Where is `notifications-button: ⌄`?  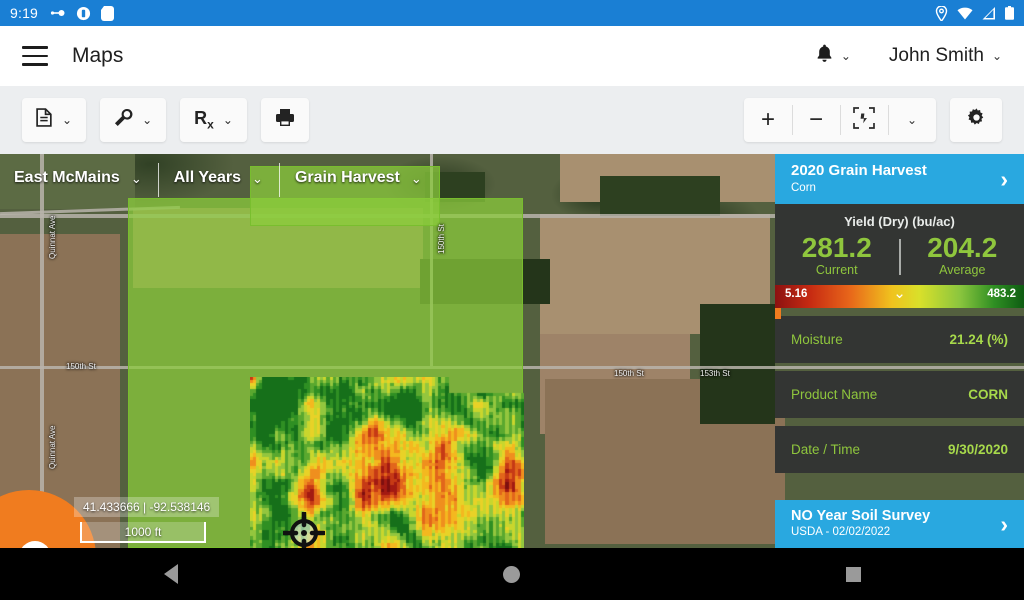
notifications-button: ⌄ is located at coordinates (833, 56).